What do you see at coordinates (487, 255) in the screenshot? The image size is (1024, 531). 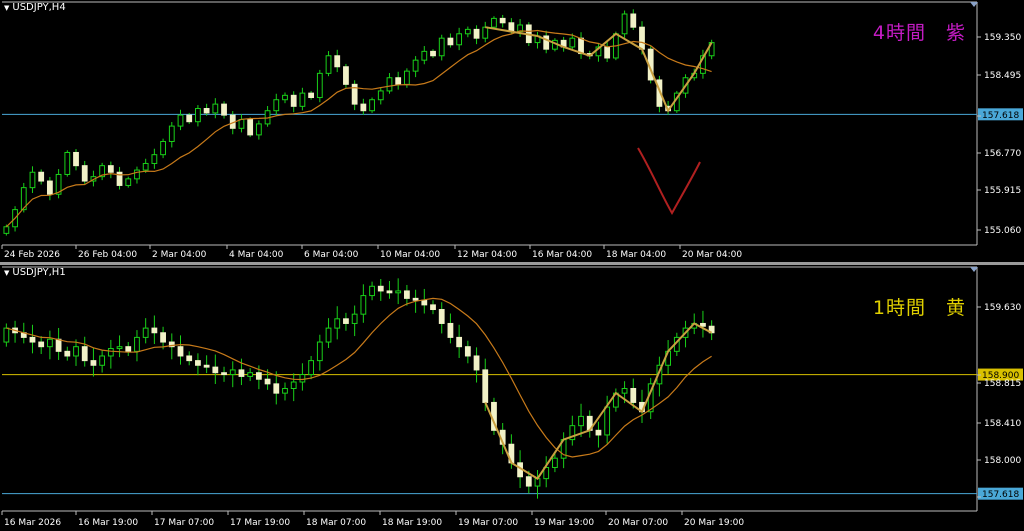 I see `time-tick-label: 12 Mar 04:00` at bounding box center [487, 255].